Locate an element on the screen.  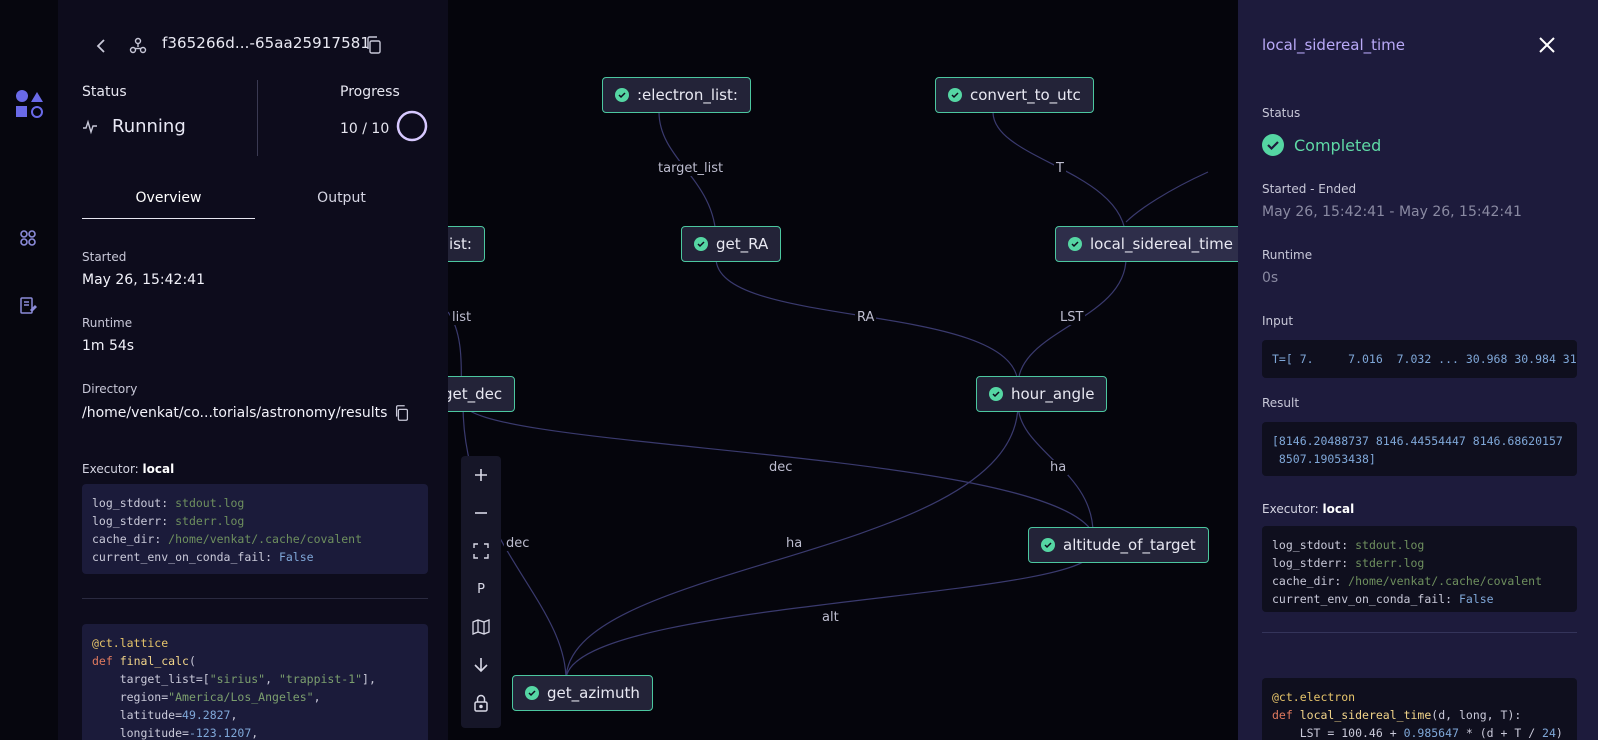
plus-icon is located at coordinates (481, 475).